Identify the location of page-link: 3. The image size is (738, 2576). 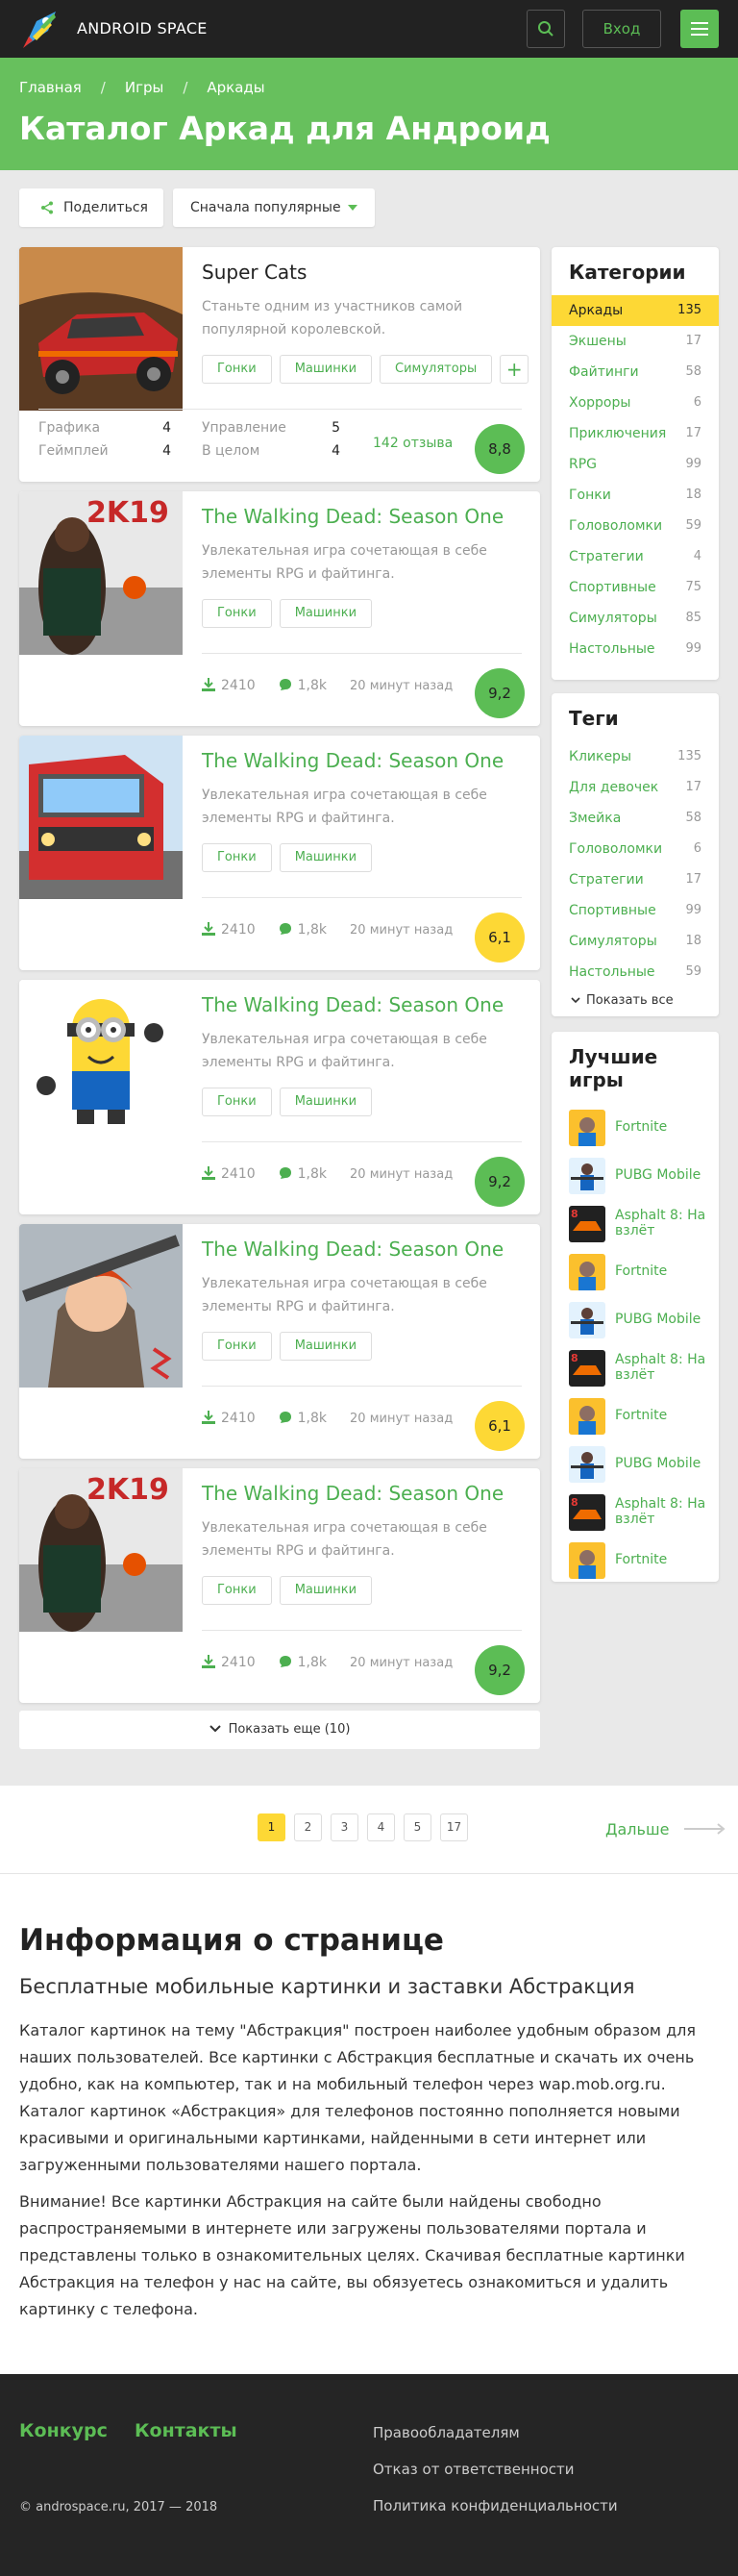
(345, 1827).